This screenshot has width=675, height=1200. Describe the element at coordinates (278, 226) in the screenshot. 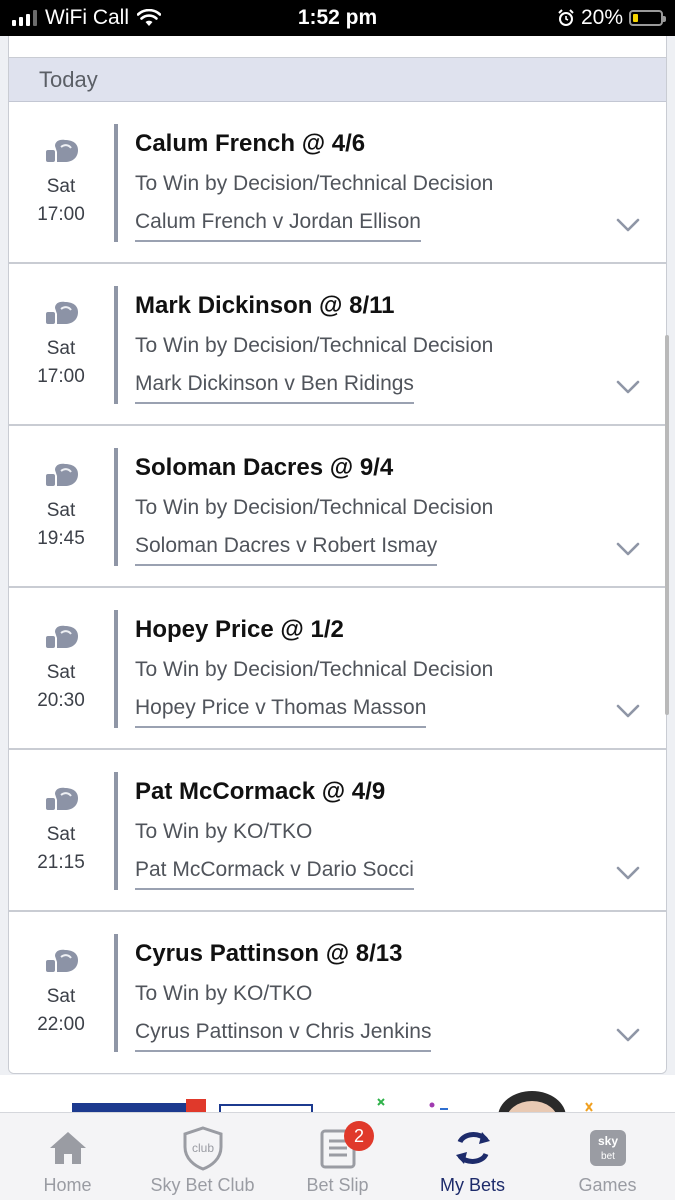

I see `bet-event-link: Calum French v Jordan Ellison` at that location.